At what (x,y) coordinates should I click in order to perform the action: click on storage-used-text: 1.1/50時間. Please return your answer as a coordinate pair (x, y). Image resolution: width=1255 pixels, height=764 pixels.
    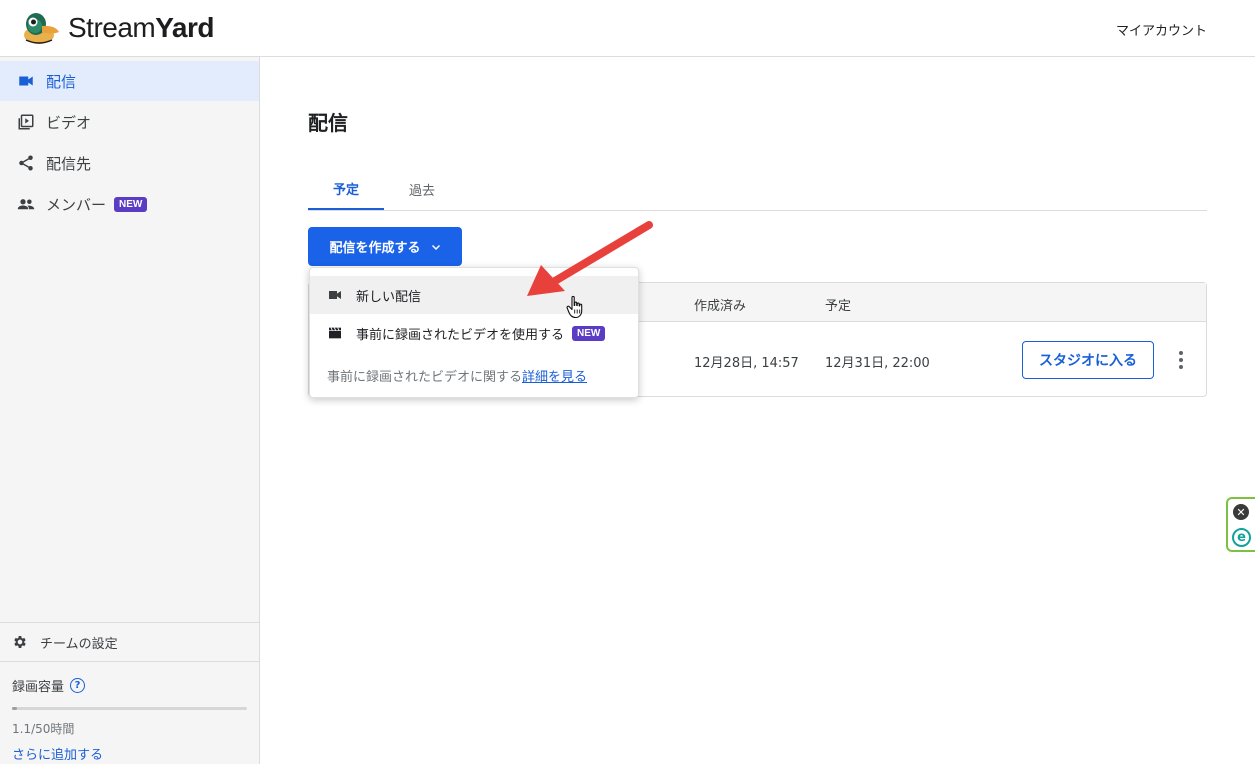
    Looking at the image, I should click on (43, 729).